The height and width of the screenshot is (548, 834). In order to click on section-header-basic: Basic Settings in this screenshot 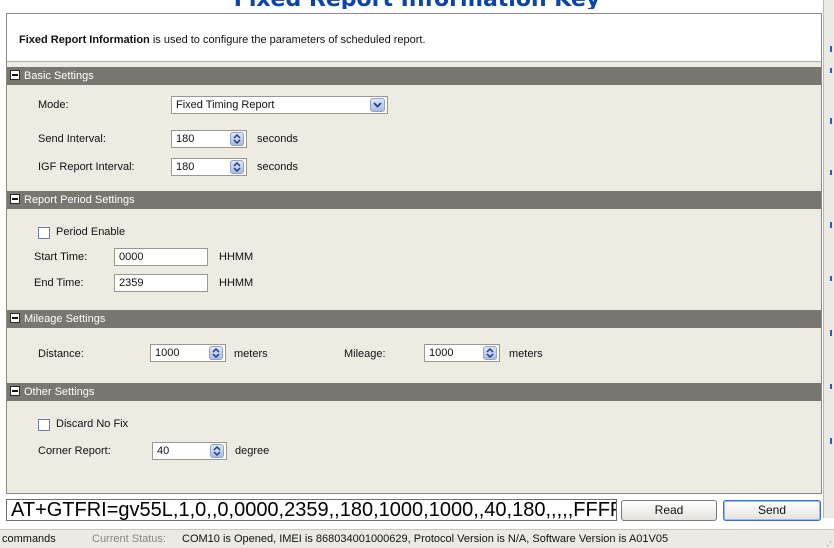, I will do `click(414, 76)`.